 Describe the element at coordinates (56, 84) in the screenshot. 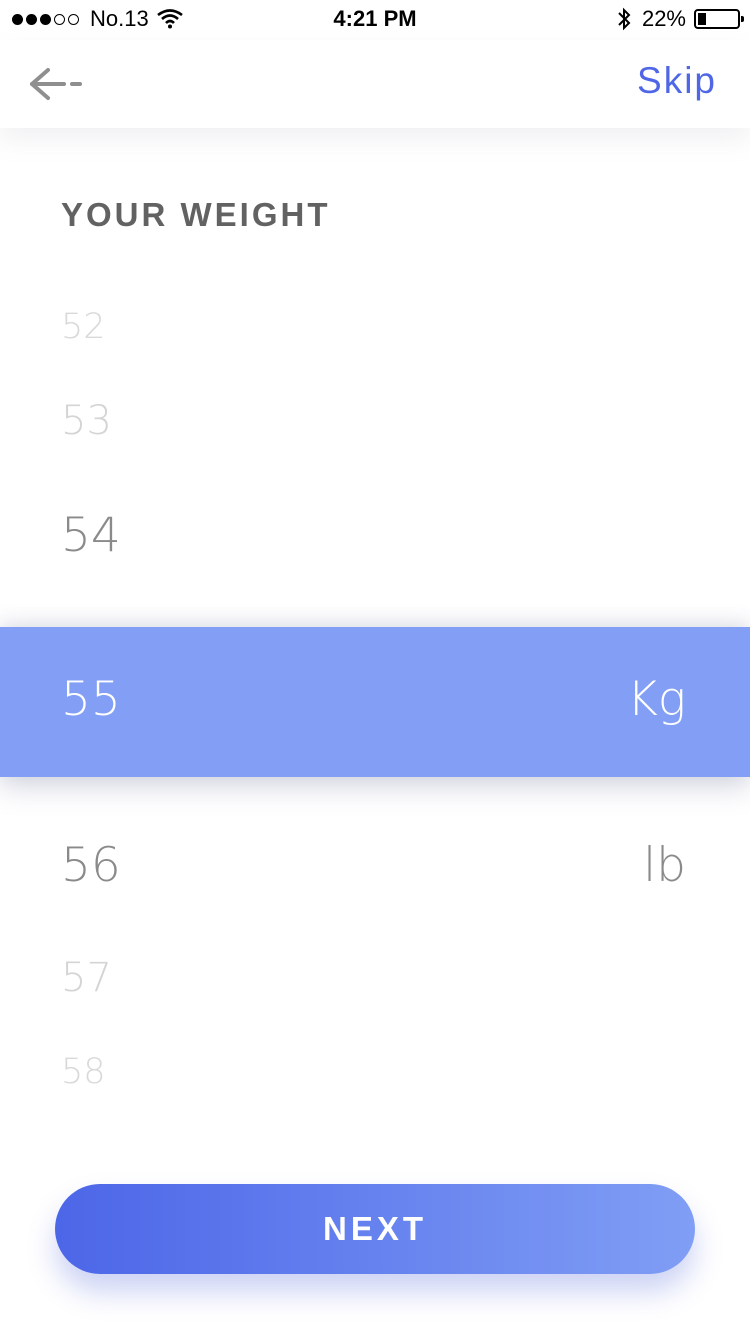

I see `arrow-left-icon` at that location.